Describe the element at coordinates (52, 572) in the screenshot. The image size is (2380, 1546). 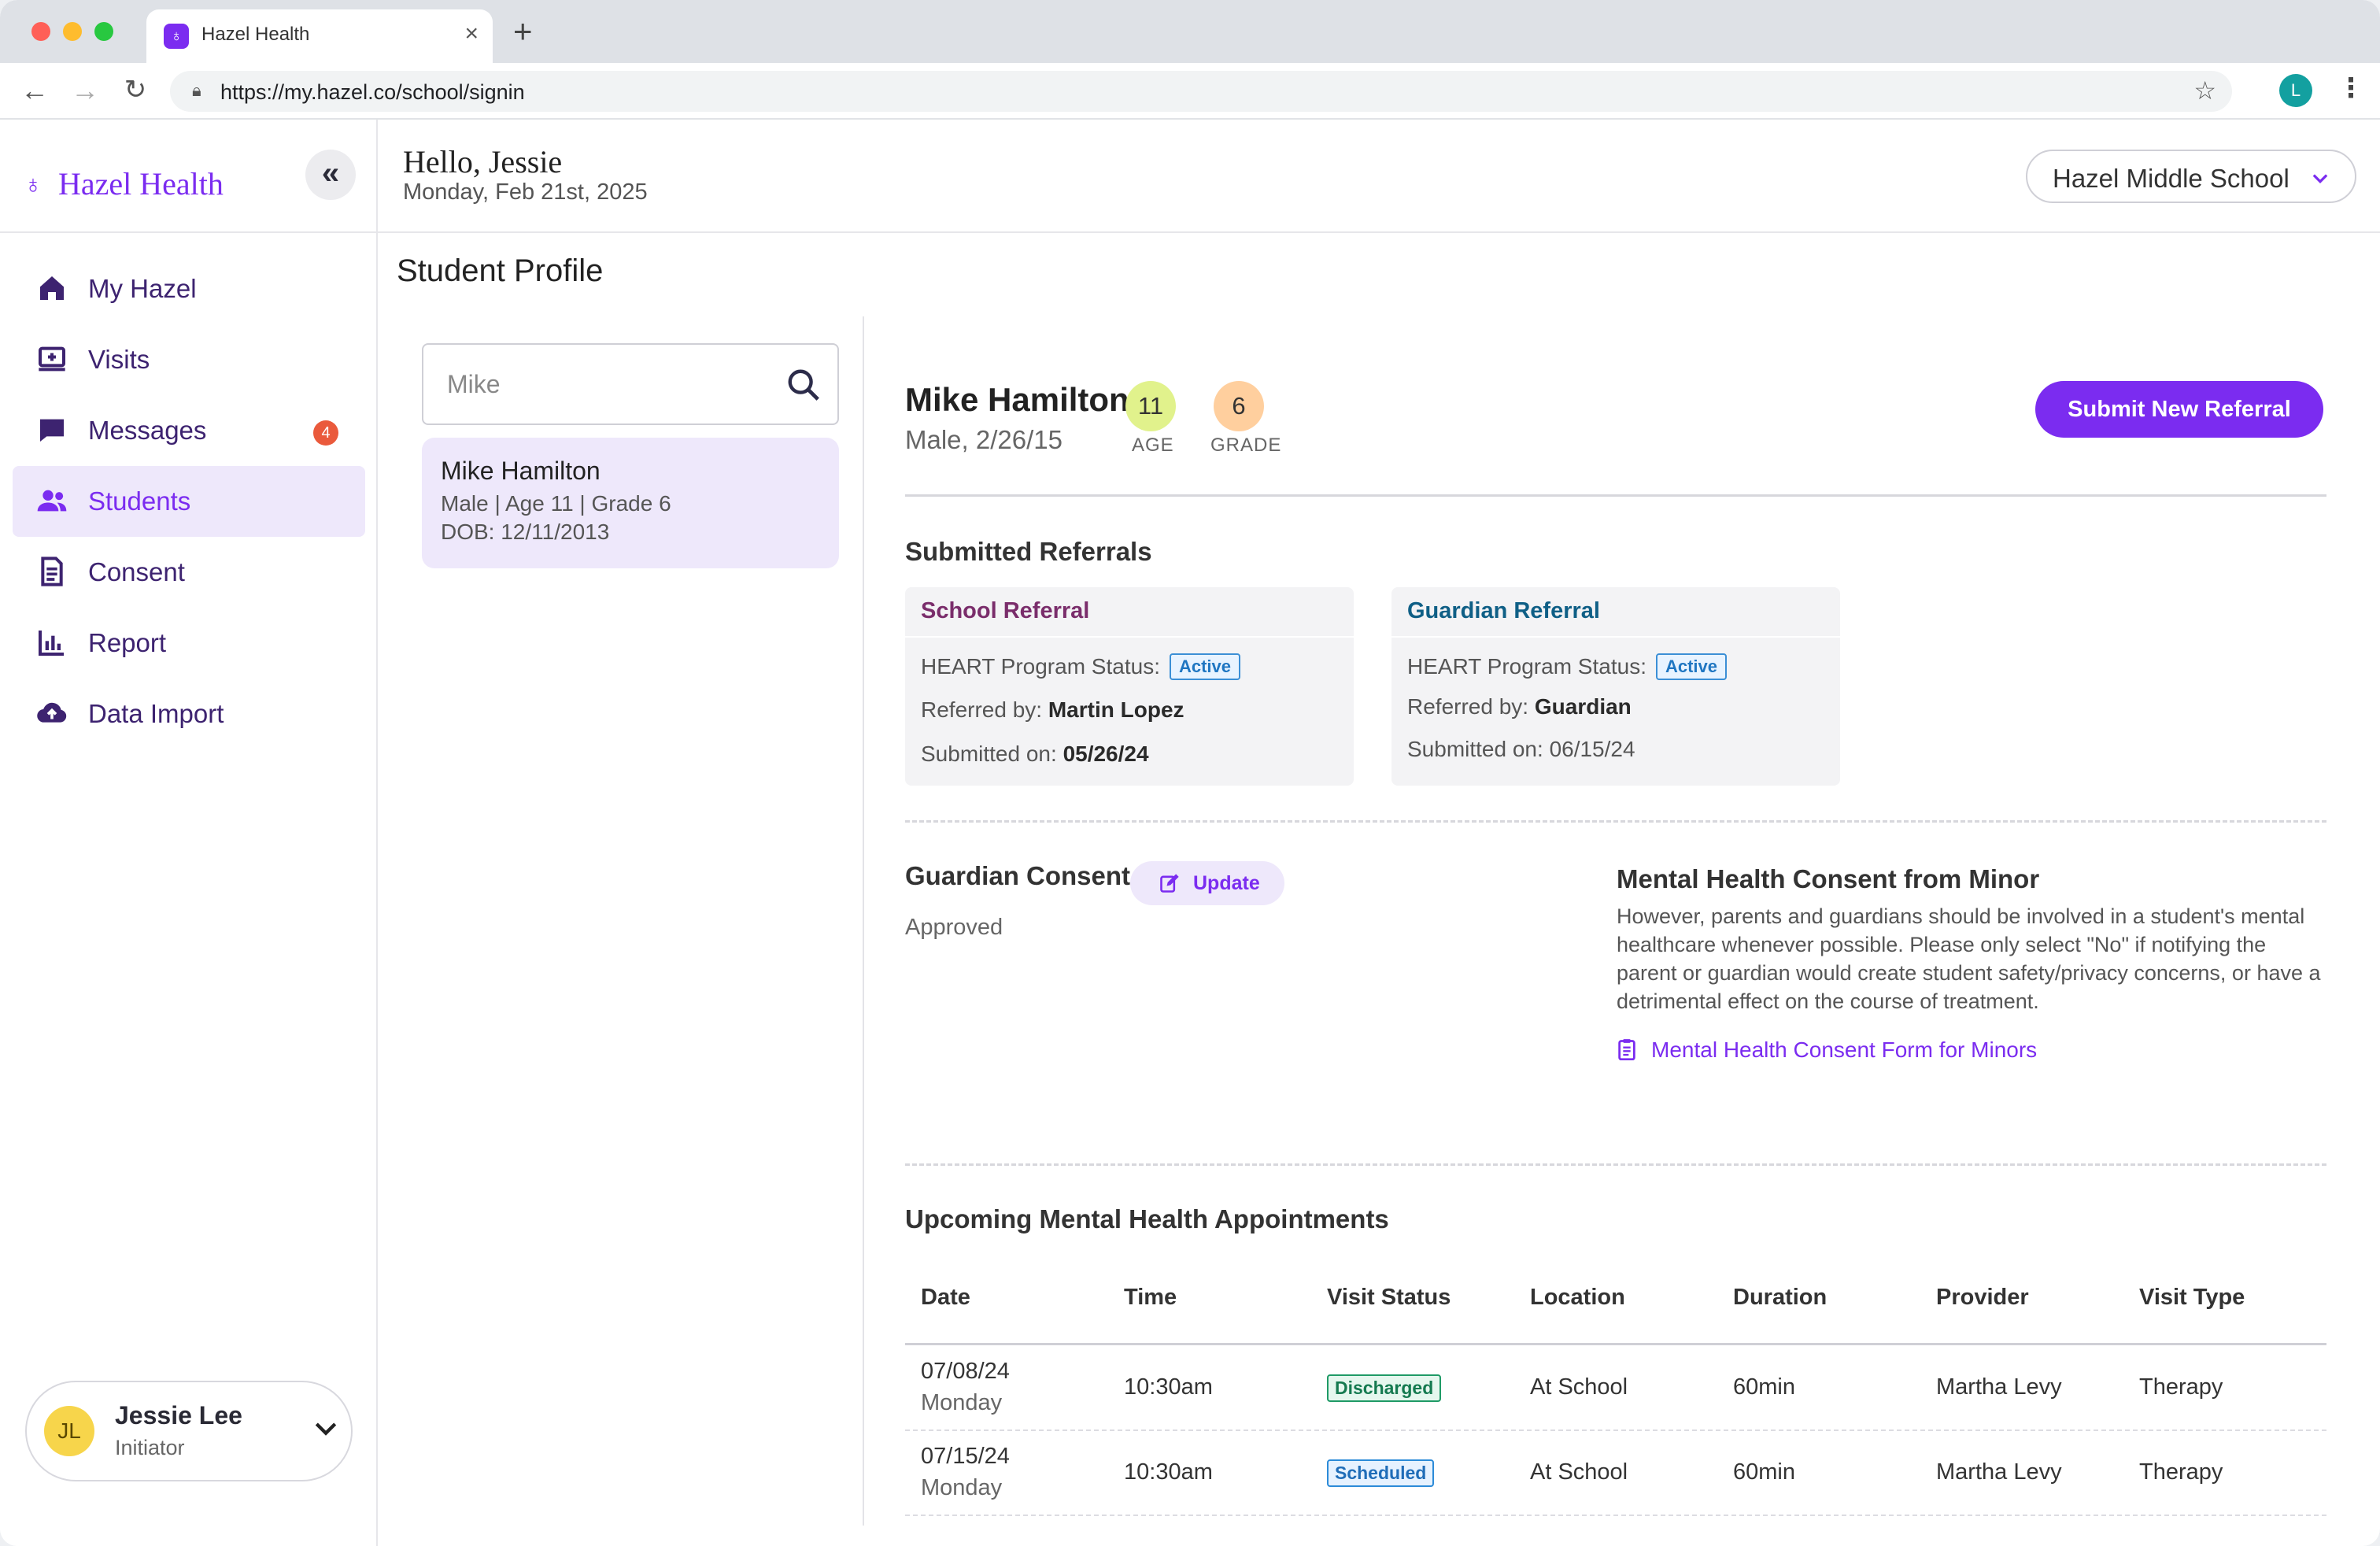
I see `document-icon` at that location.